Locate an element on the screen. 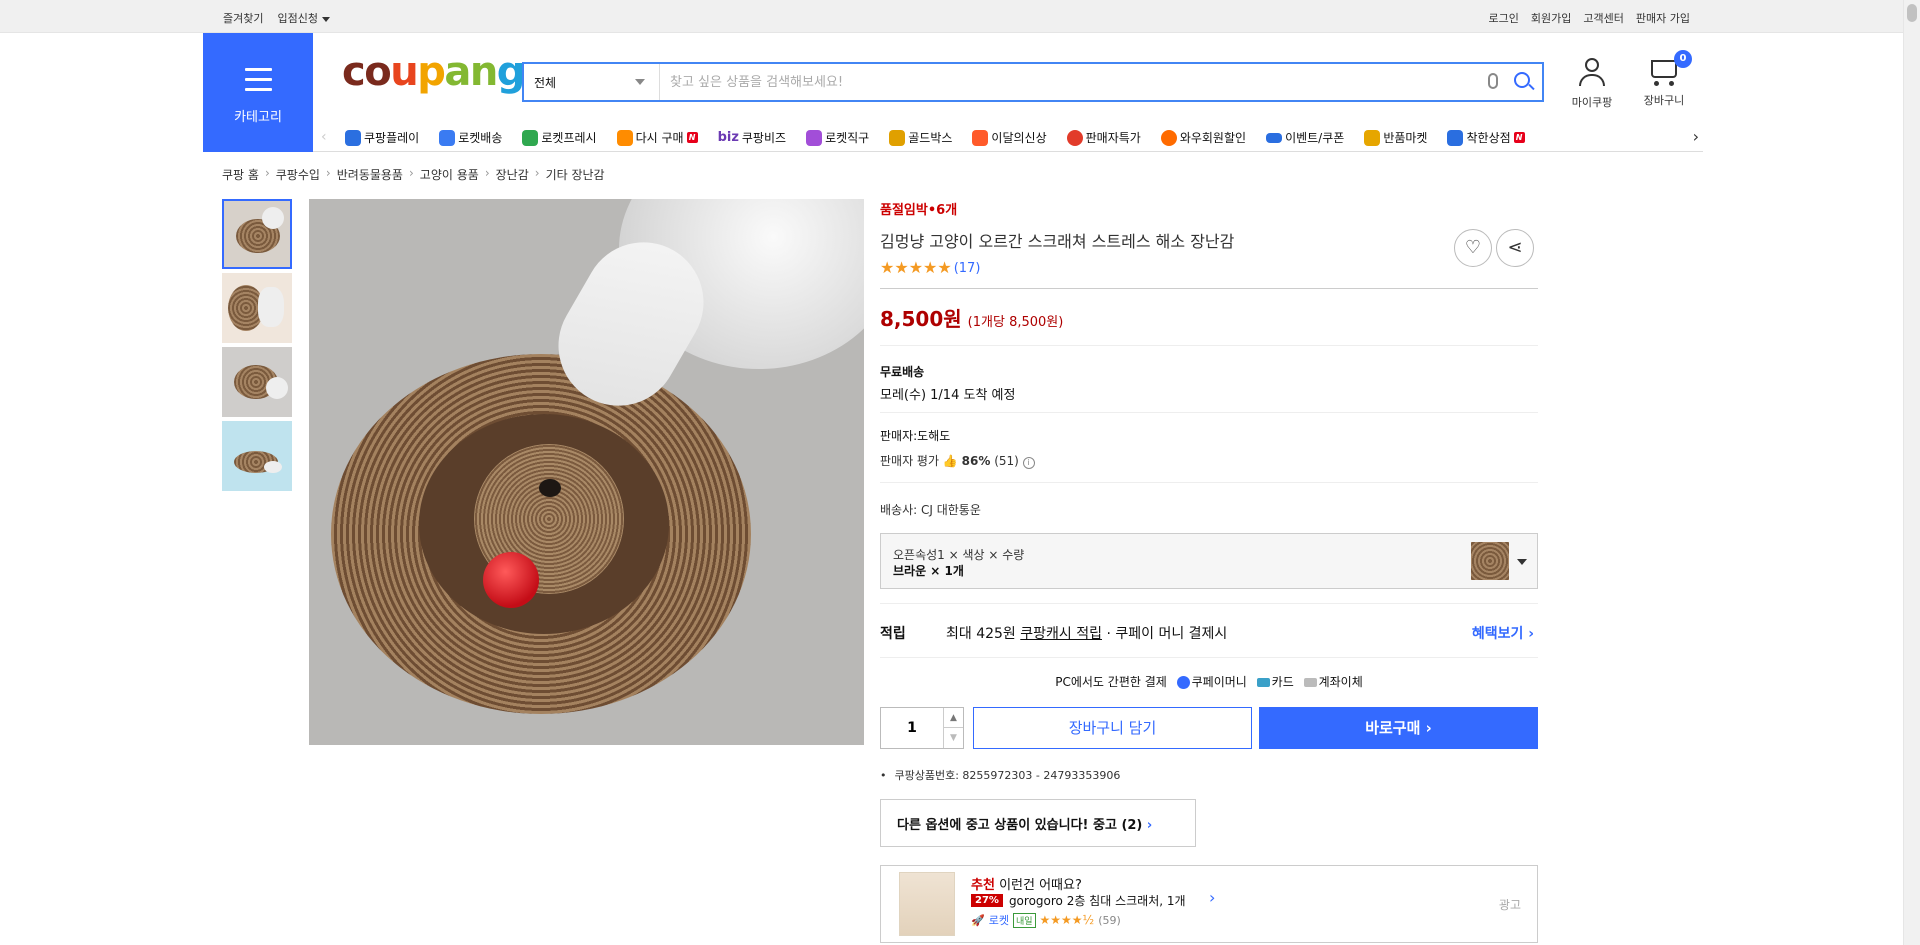 Image resolution: width=1920 pixels, height=945 pixels. breadcrumb-item: 장난감 is located at coordinates (512, 174).